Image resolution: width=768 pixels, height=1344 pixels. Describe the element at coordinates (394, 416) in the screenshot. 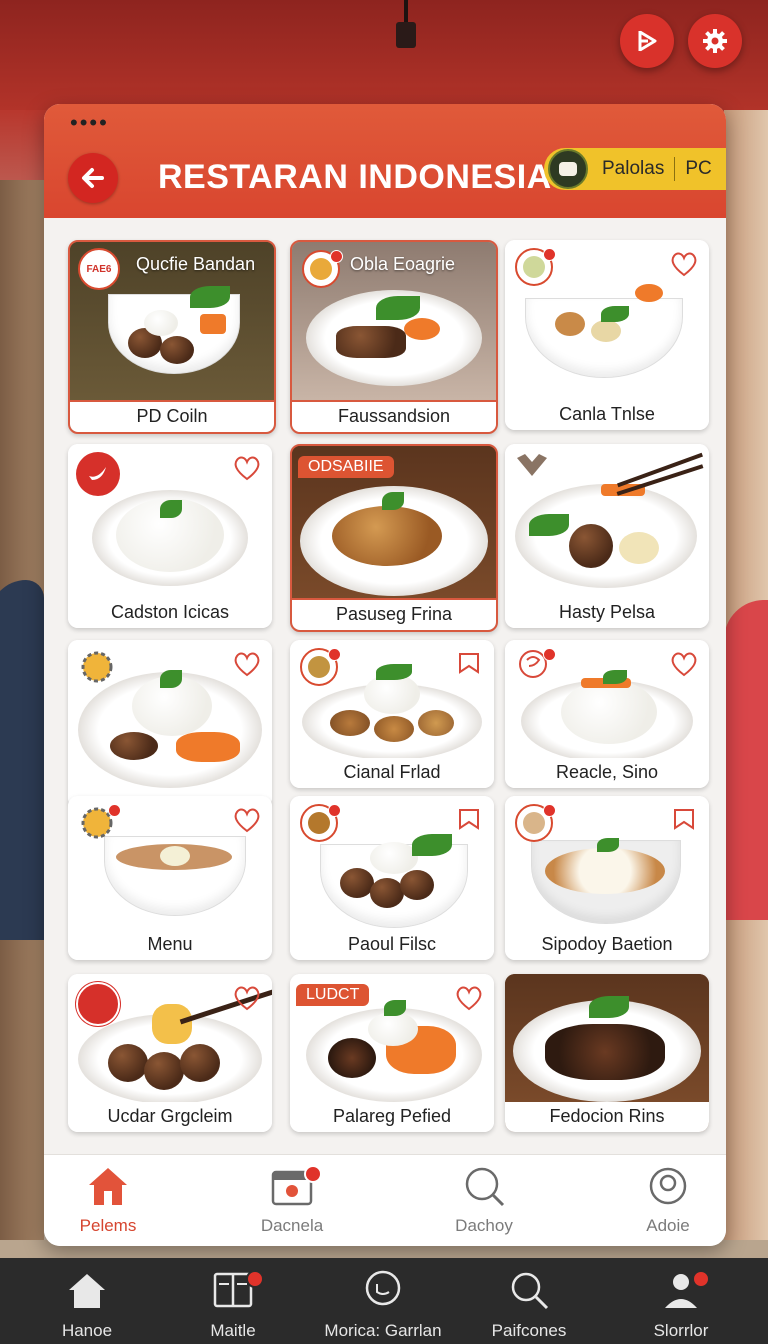

I see `dish-name: Faussandsion` at that location.